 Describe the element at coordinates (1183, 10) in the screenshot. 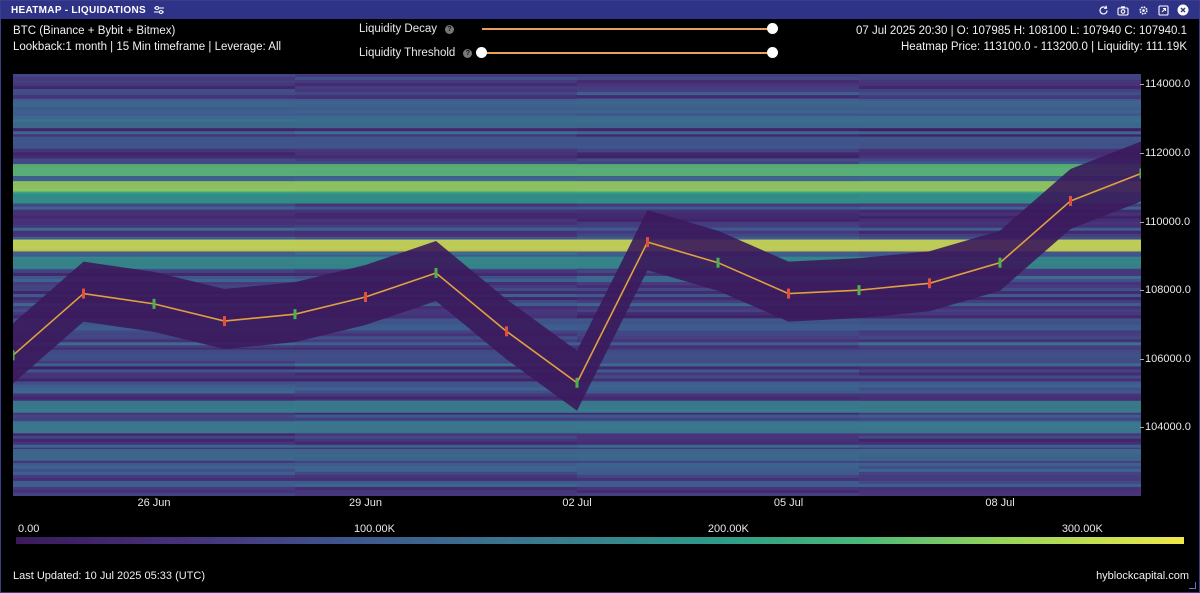

I see `close-icon` at that location.